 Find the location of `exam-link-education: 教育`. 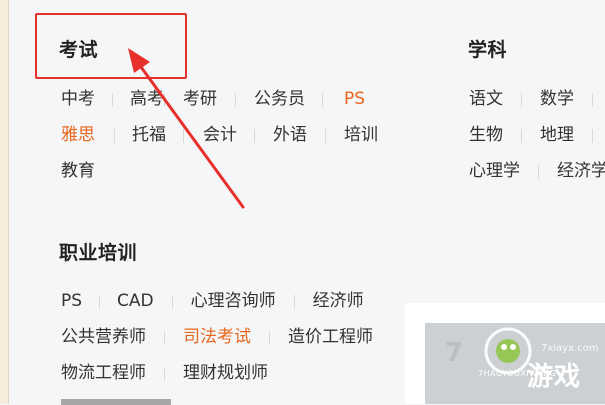

exam-link-education: 教育 is located at coordinates (78, 171).